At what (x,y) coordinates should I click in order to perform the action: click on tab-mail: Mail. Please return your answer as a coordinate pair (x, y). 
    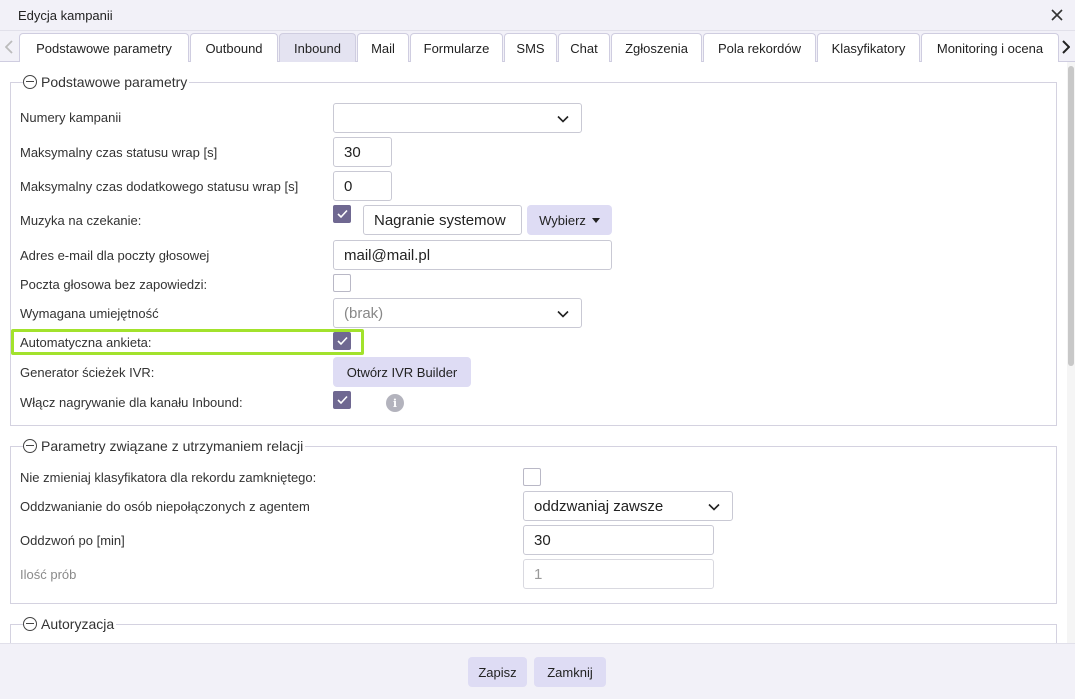
    Looking at the image, I should click on (383, 48).